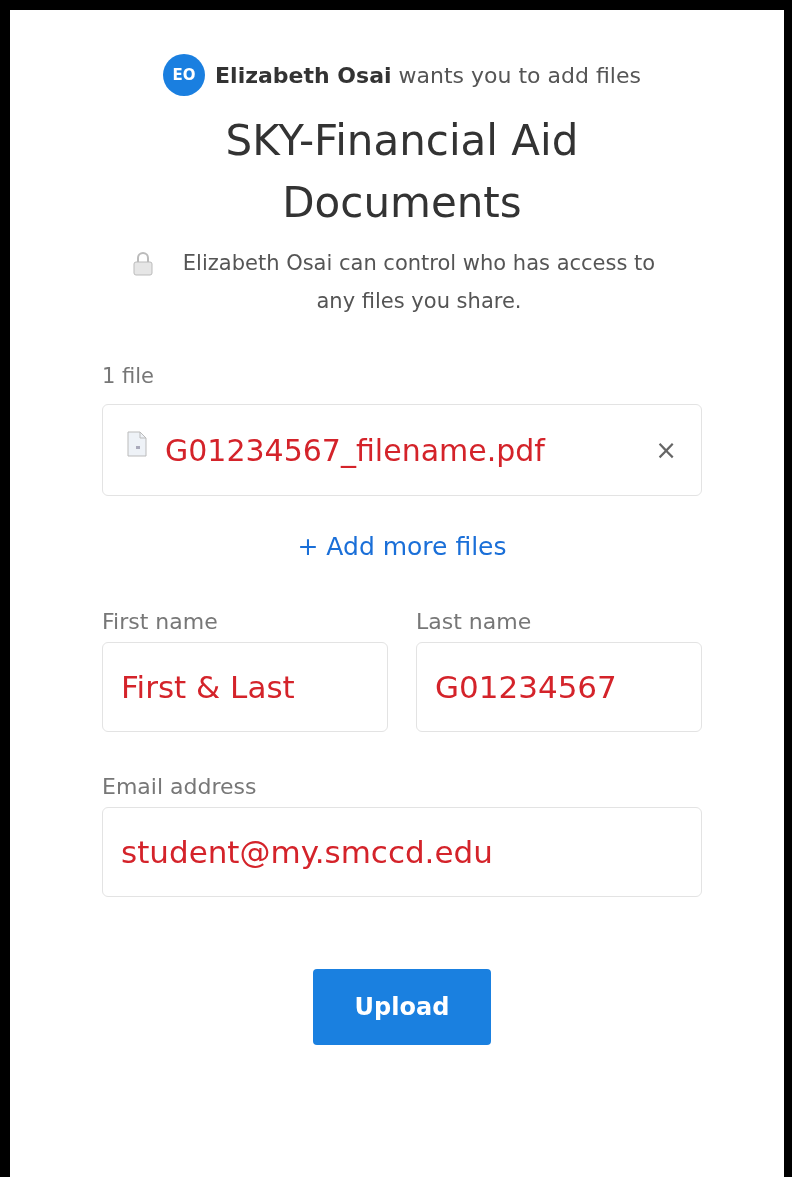  What do you see at coordinates (355, 450) in the screenshot?
I see `file-name: G01234567_filename.pdf` at bounding box center [355, 450].